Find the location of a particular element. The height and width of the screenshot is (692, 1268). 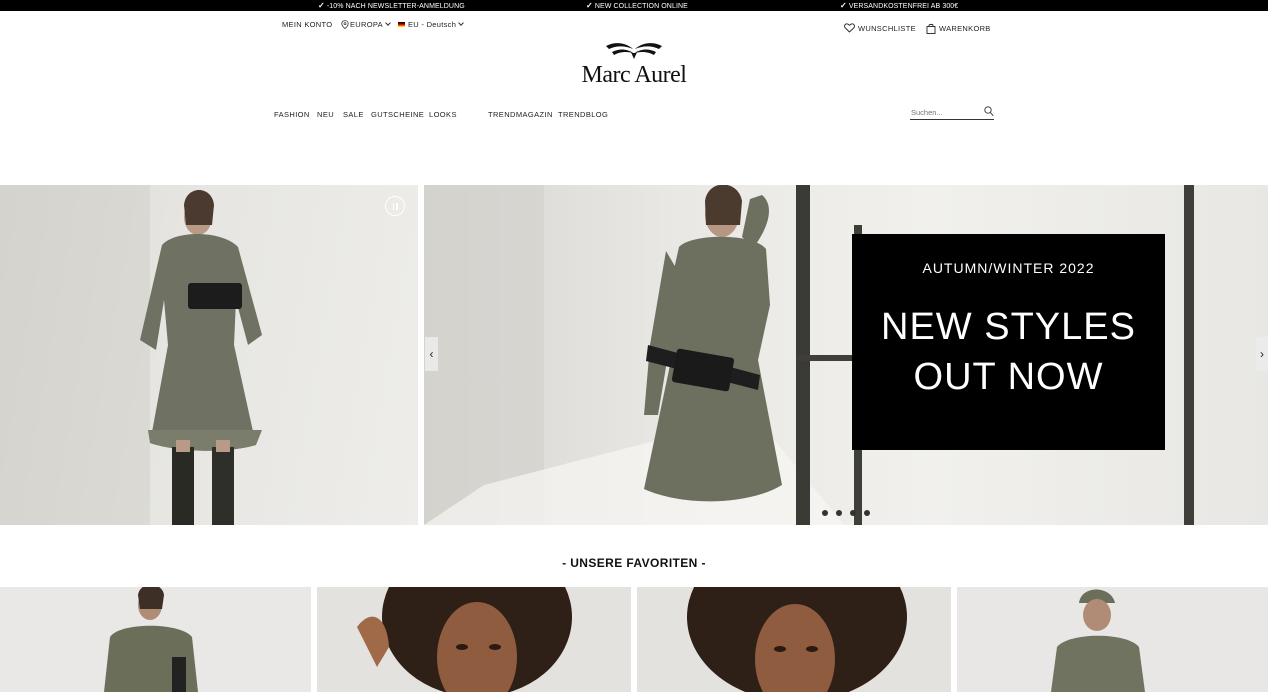

hero-headline: NEW STYLES OUT NOW is located at coordinates (1008, 352).